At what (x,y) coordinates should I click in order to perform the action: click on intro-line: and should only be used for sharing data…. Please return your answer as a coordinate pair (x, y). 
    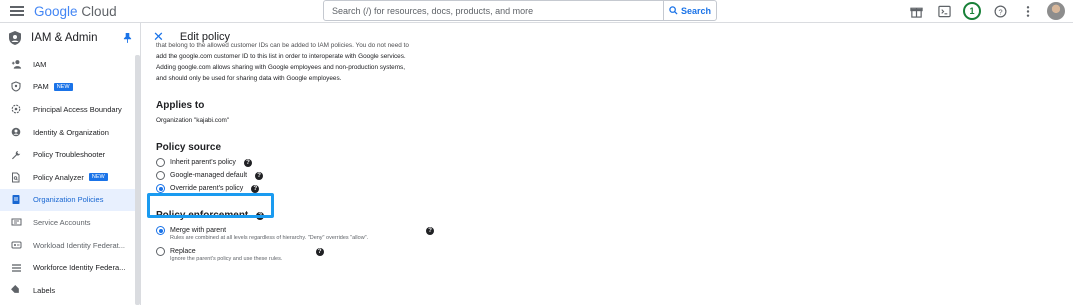
    Looking at the image, I should click on (249, 78).